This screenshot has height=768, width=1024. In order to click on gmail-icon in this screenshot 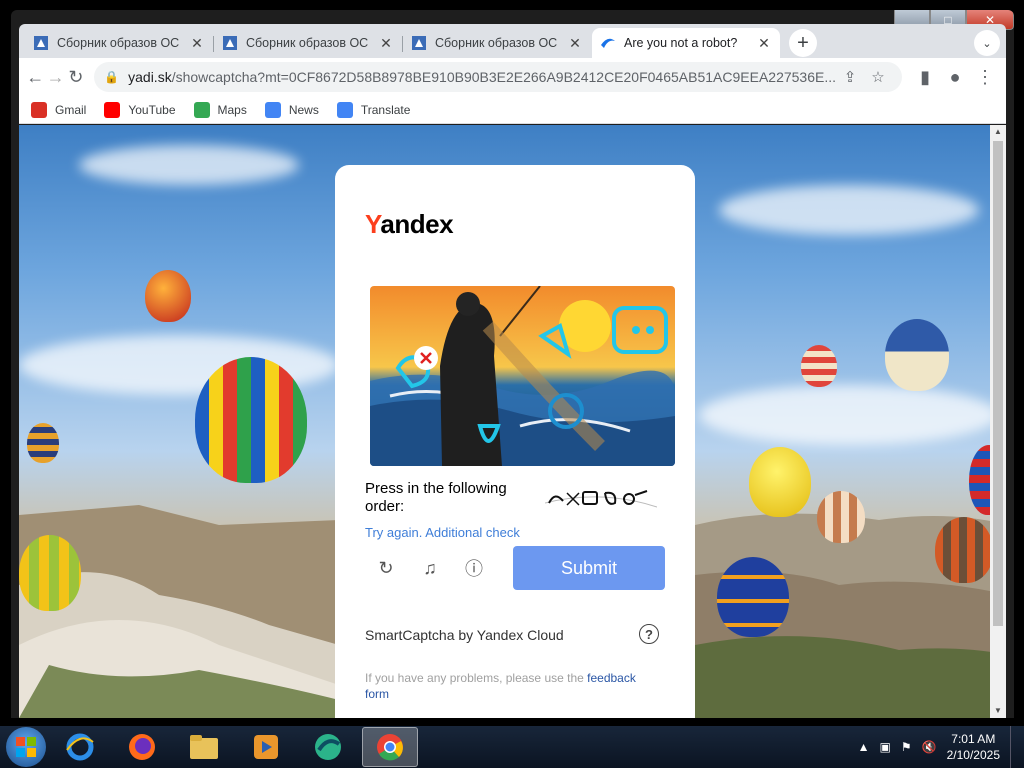, I will do `click(39, 109)`.